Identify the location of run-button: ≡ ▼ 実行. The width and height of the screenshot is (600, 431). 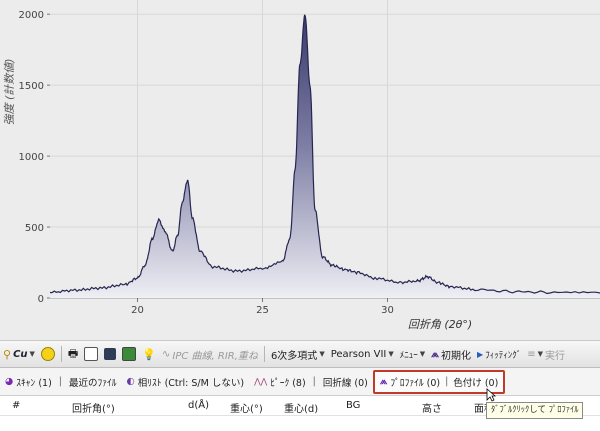
(546, 354).